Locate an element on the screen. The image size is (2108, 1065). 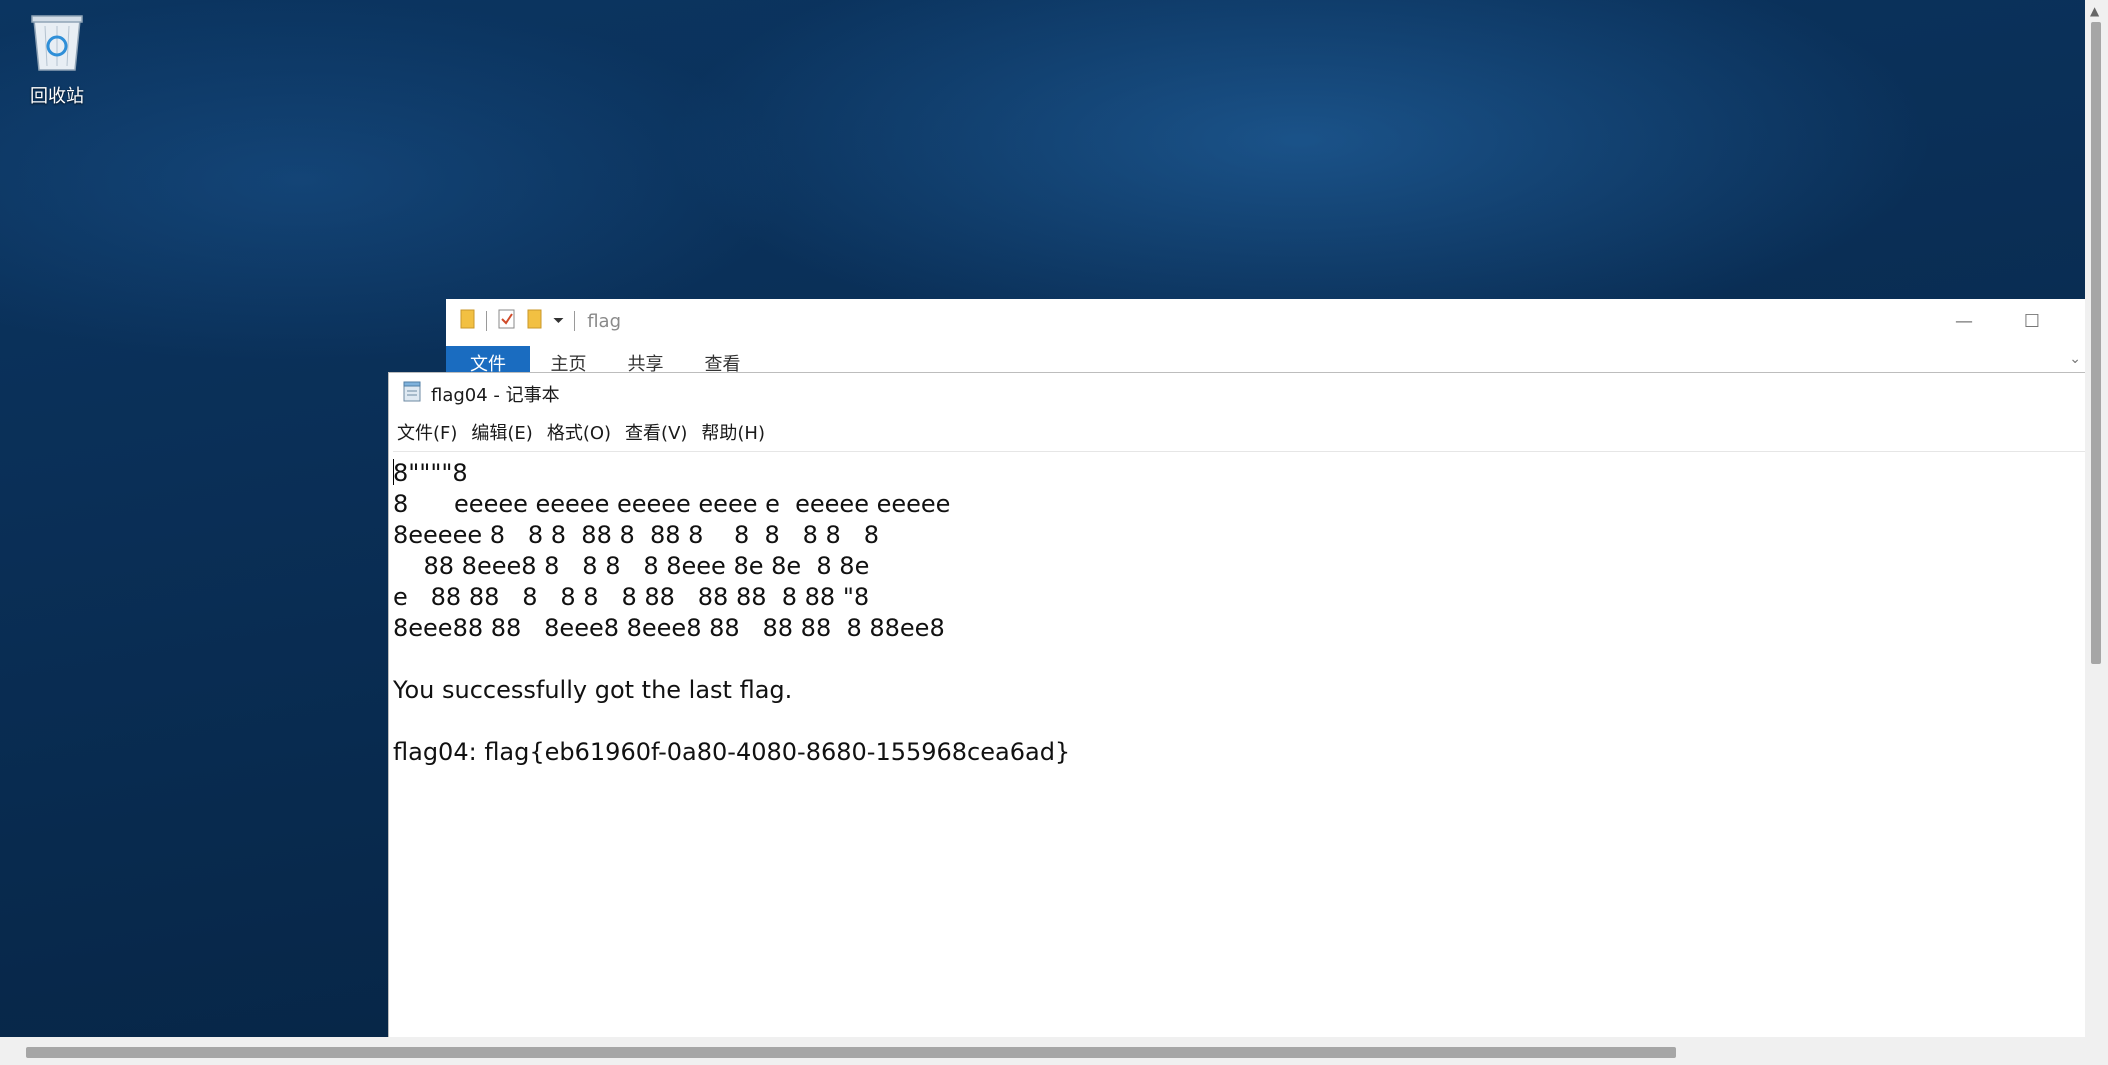
customize-toolbar-icon: ⏷ is located at coordinates (558, 321).